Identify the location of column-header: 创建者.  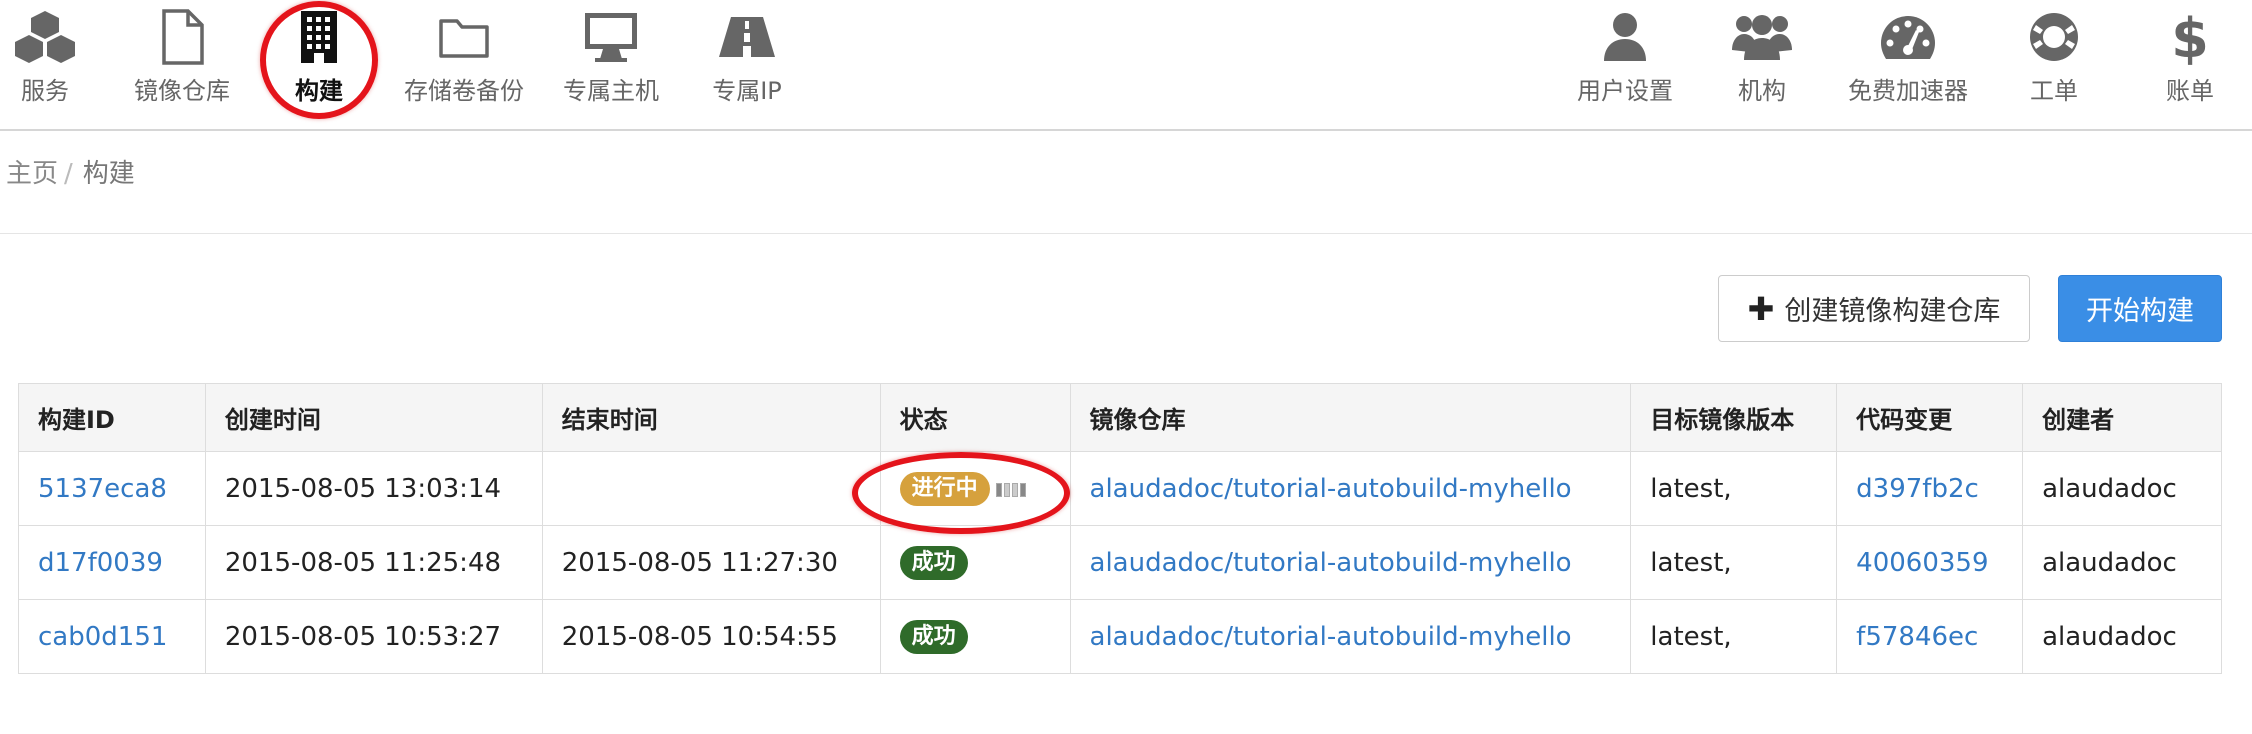
(2122, 417).